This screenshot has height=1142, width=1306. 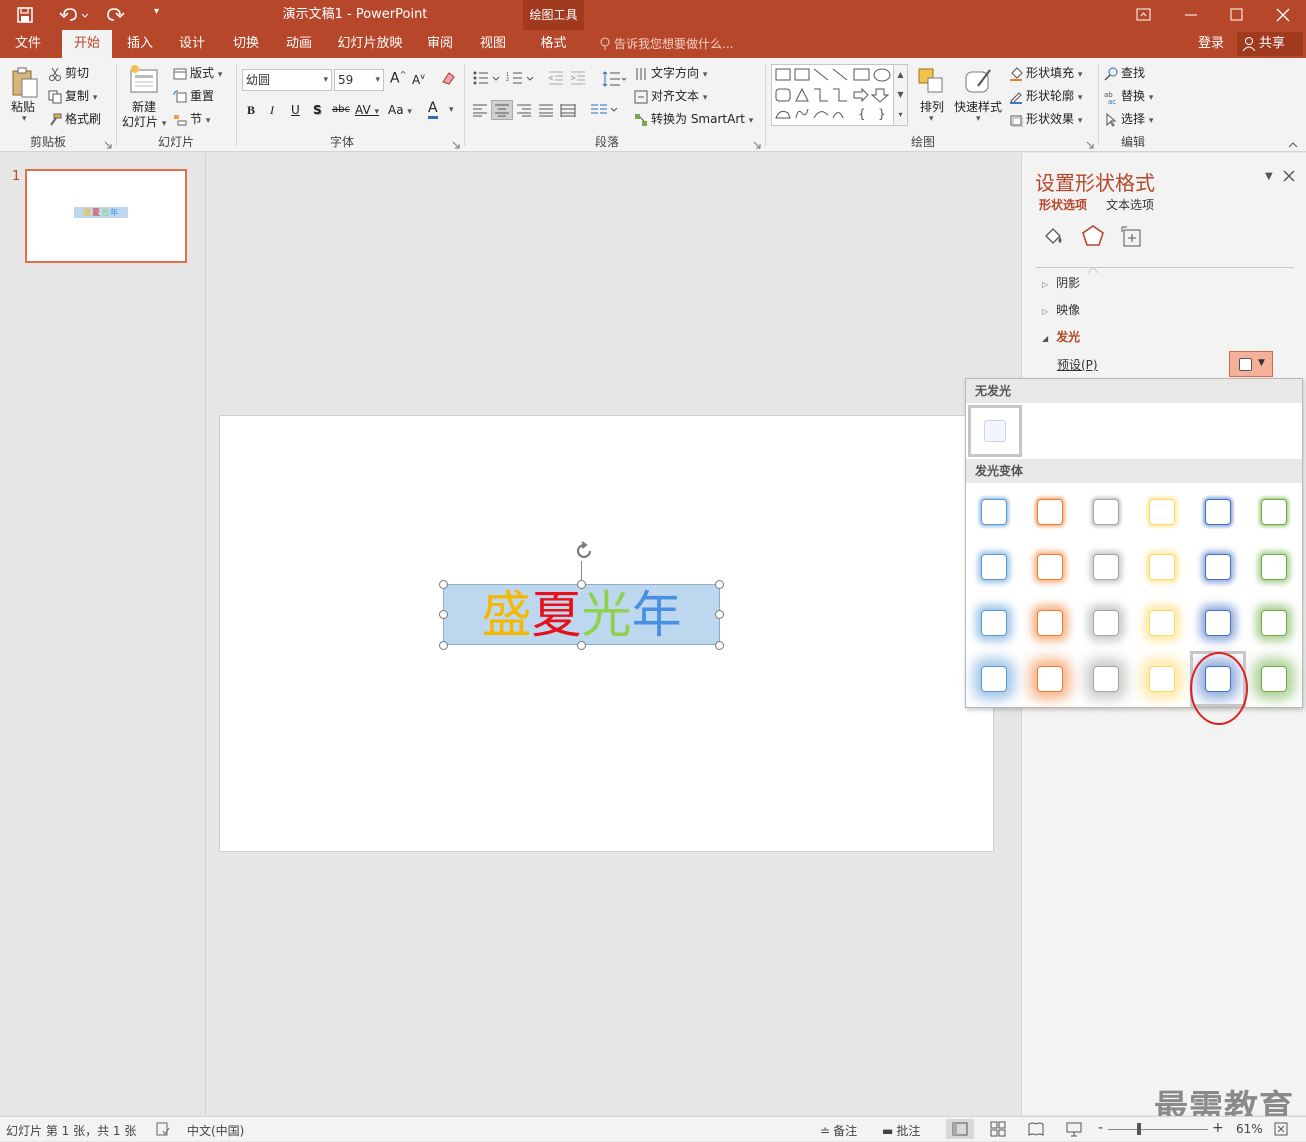 I want to click on shadow-button: S, so click(x=317, y=110).